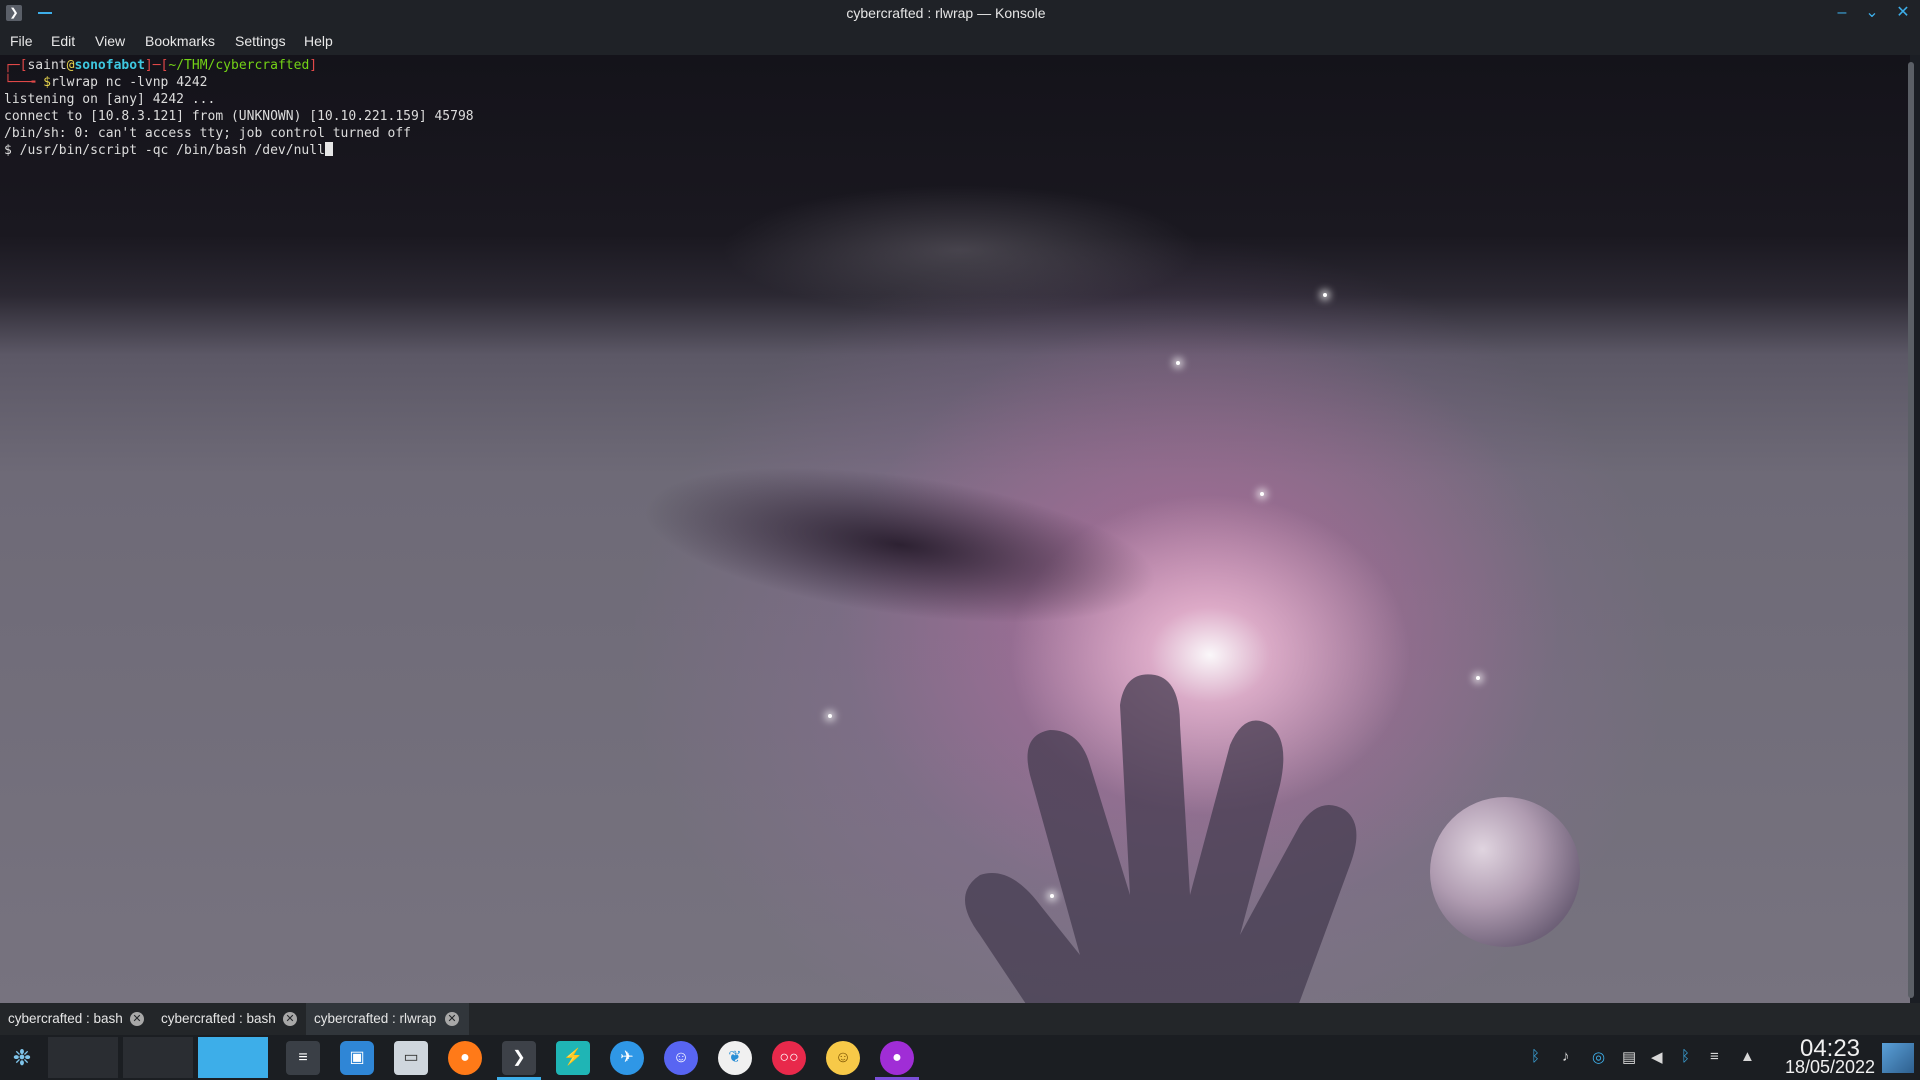  What do you see at coordinates (627, 1058) in the screenshot?
I see `network-app-icon: ✈` at bounding box center [627, 1058].